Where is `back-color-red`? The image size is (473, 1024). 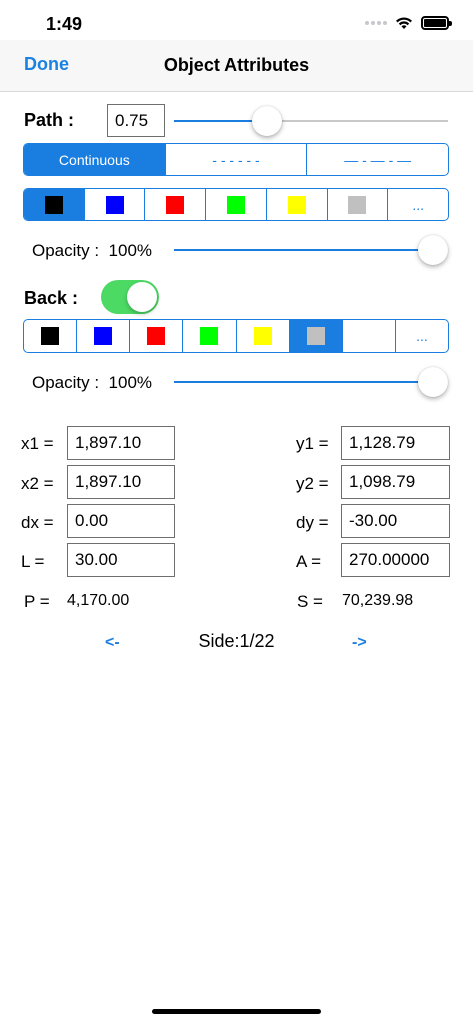
back-color-red is located at coordinates (157, 336).